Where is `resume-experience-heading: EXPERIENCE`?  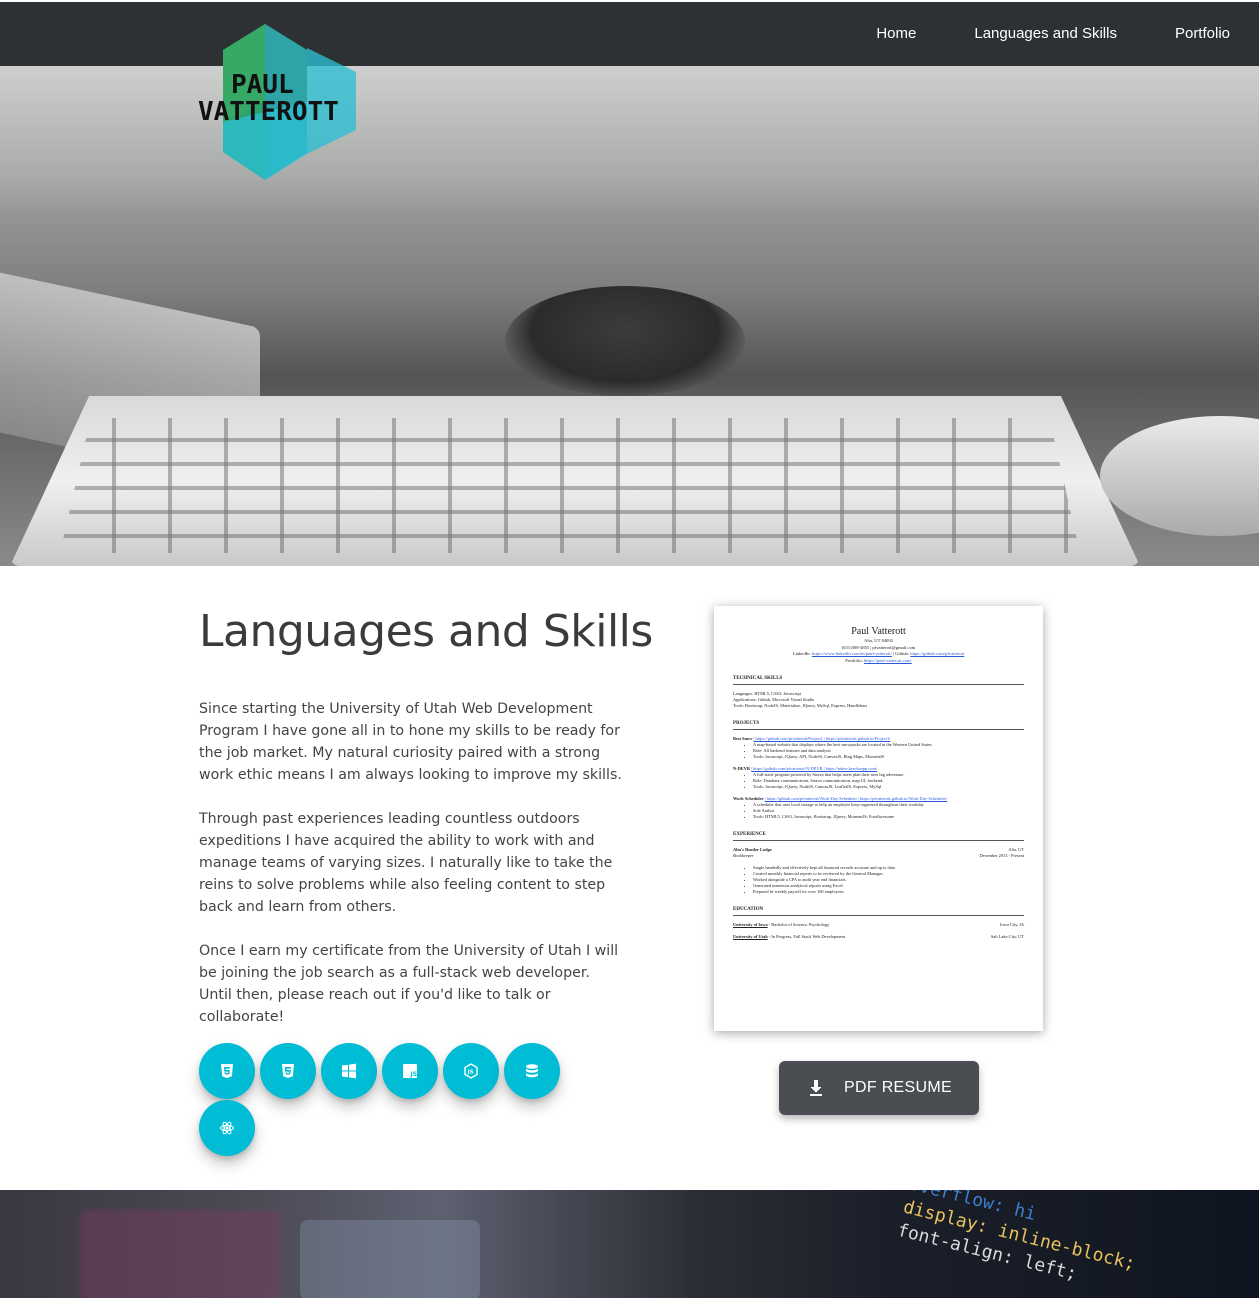 resume-experience-heading: EXPERIENCE is located at coordinates (878, 836).